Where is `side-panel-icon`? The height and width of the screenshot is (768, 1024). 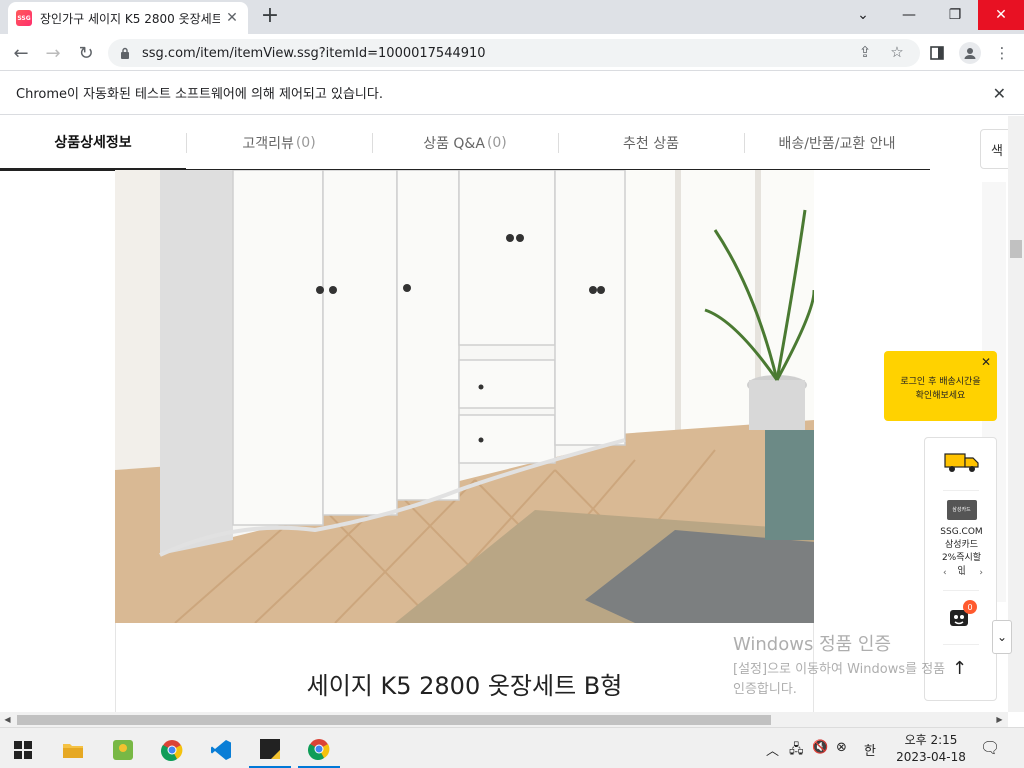 side-panel-icon is located at coordinates (937, 53).